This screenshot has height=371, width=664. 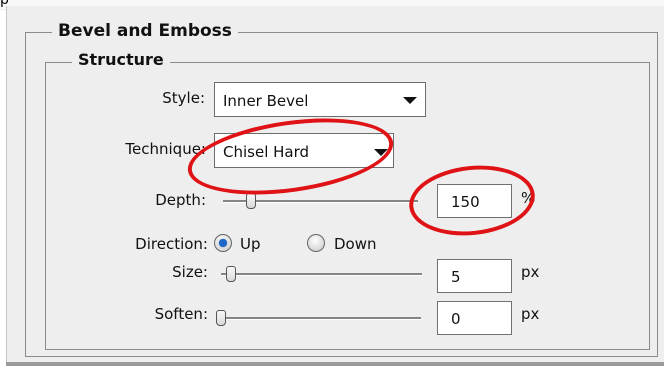 What do you see at coordinates (266, 101) in the screenshot?
I see `style-value: Inner Bevel` at bounding box center [266, 101].